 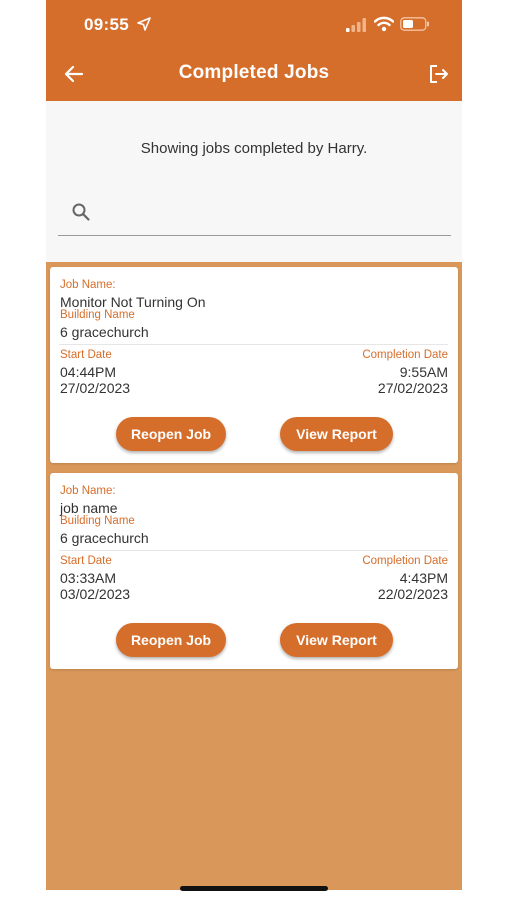 I want to click on job-name-value: job name, so click(x=89, y=508).